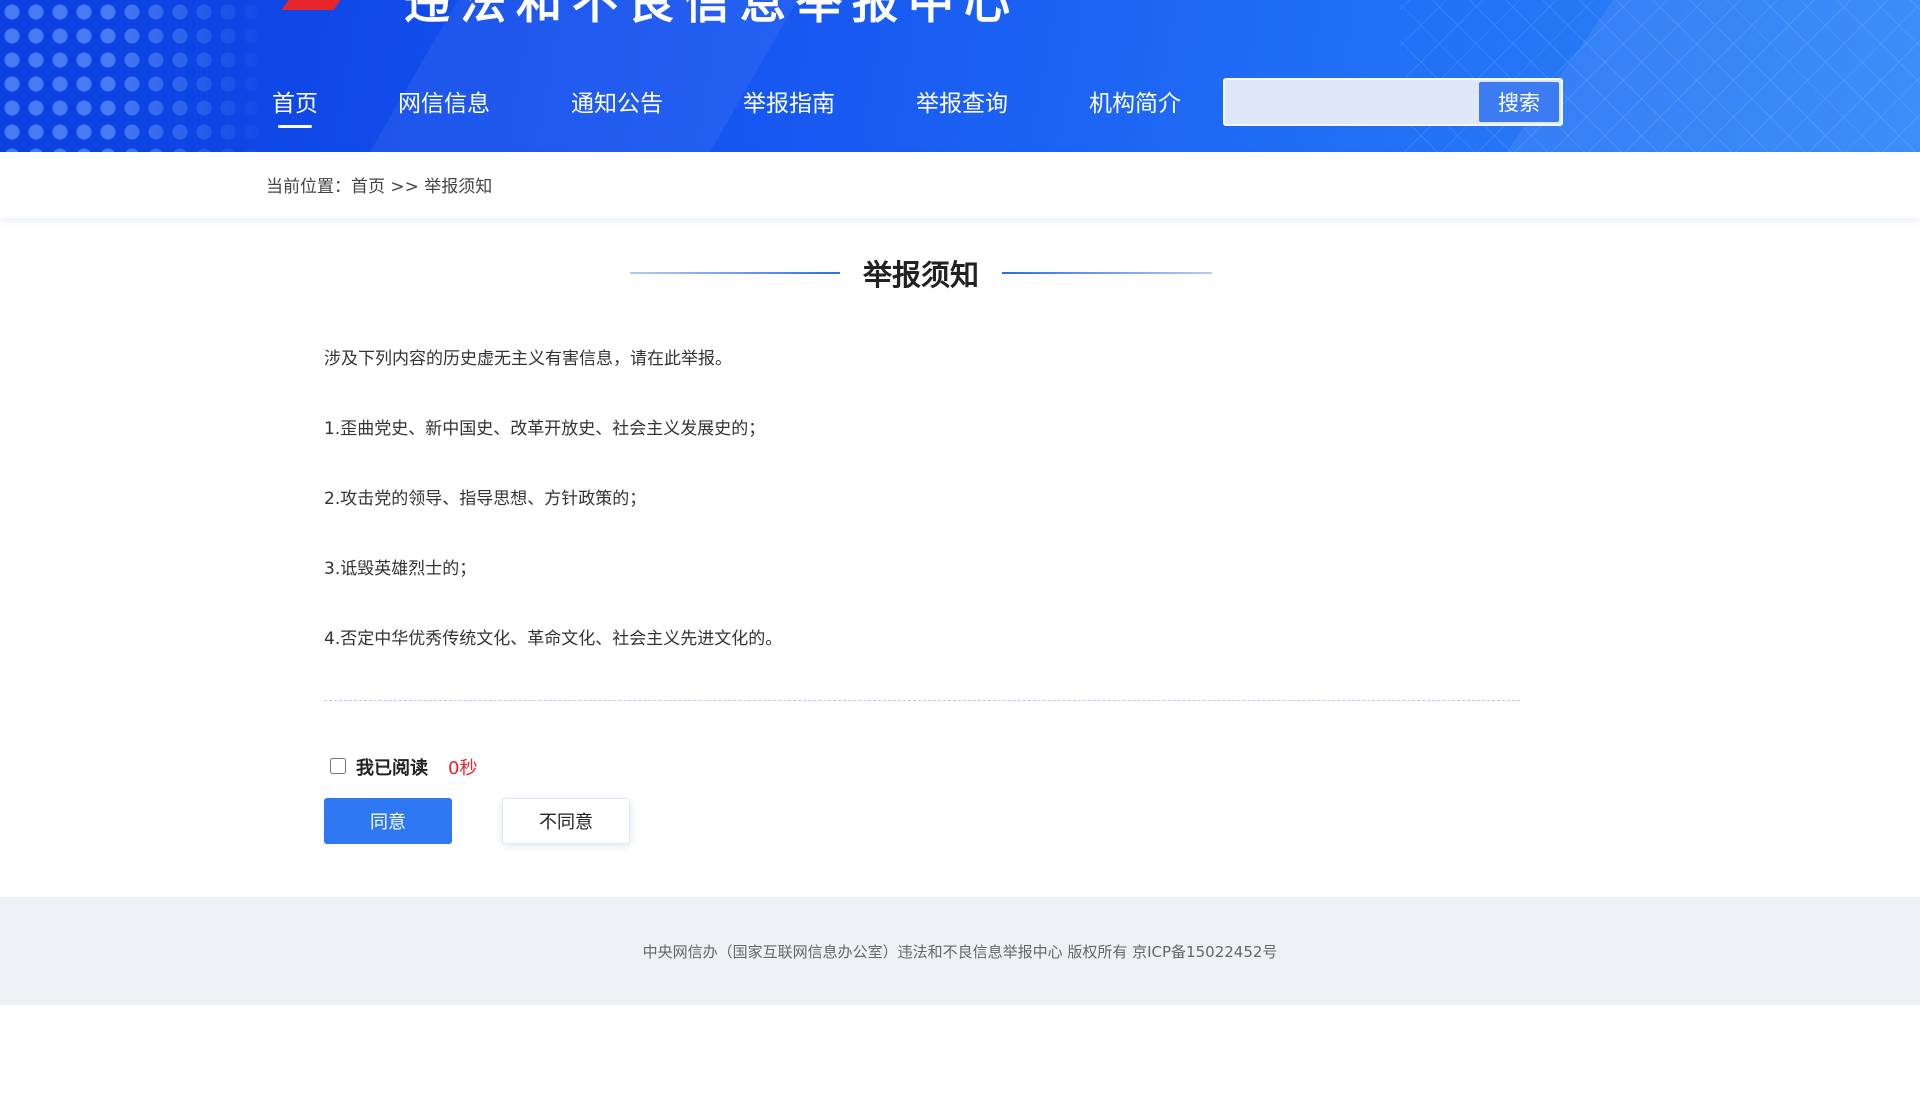  I want to click on read-checkbox, so click(338, 766).